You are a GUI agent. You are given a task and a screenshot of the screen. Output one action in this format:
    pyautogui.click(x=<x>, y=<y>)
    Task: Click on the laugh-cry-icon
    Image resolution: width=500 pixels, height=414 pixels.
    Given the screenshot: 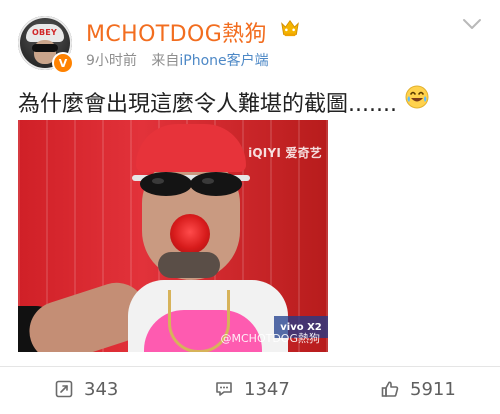 What is the action you would take?
    pyautogui.click(x=417, y=97)
    